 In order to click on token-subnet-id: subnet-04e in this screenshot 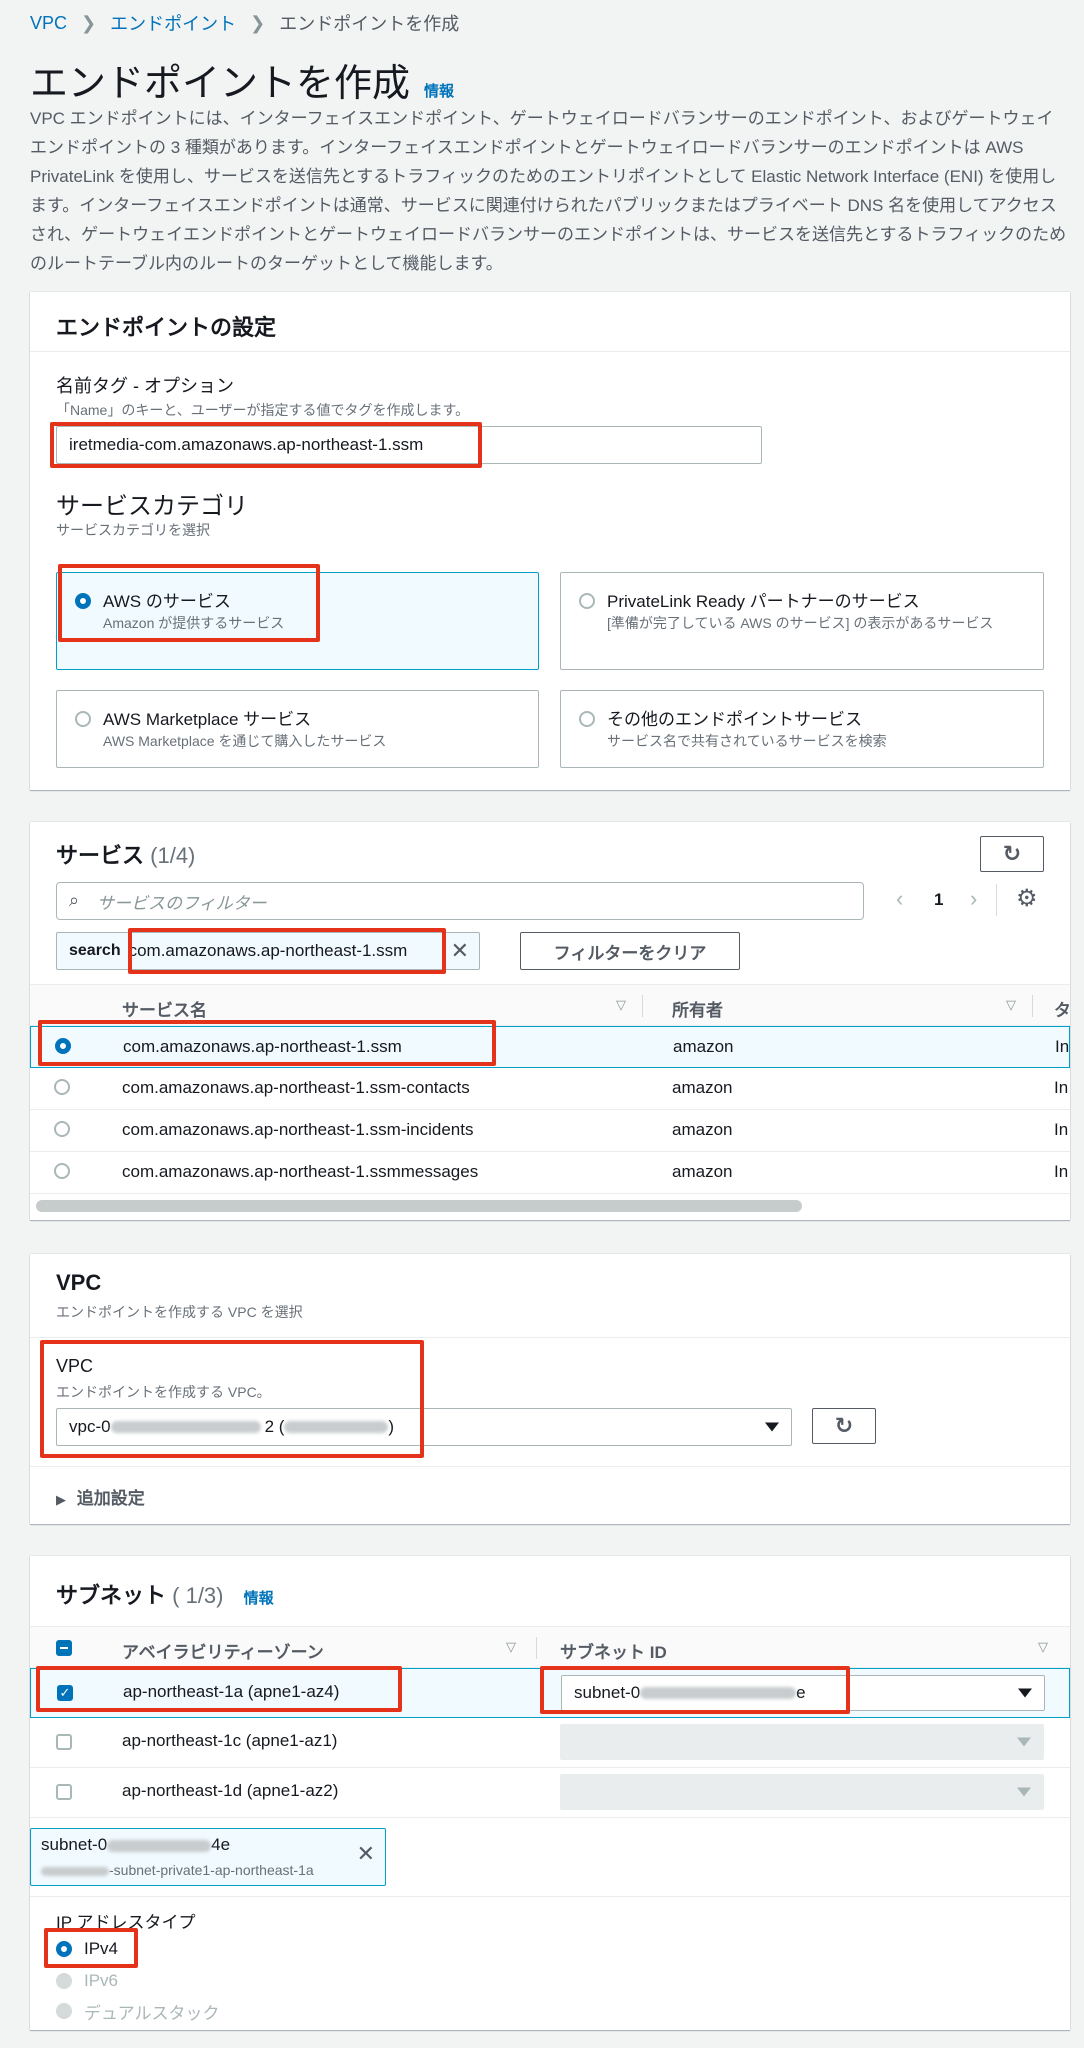, I will do `click(135, 1845)`.